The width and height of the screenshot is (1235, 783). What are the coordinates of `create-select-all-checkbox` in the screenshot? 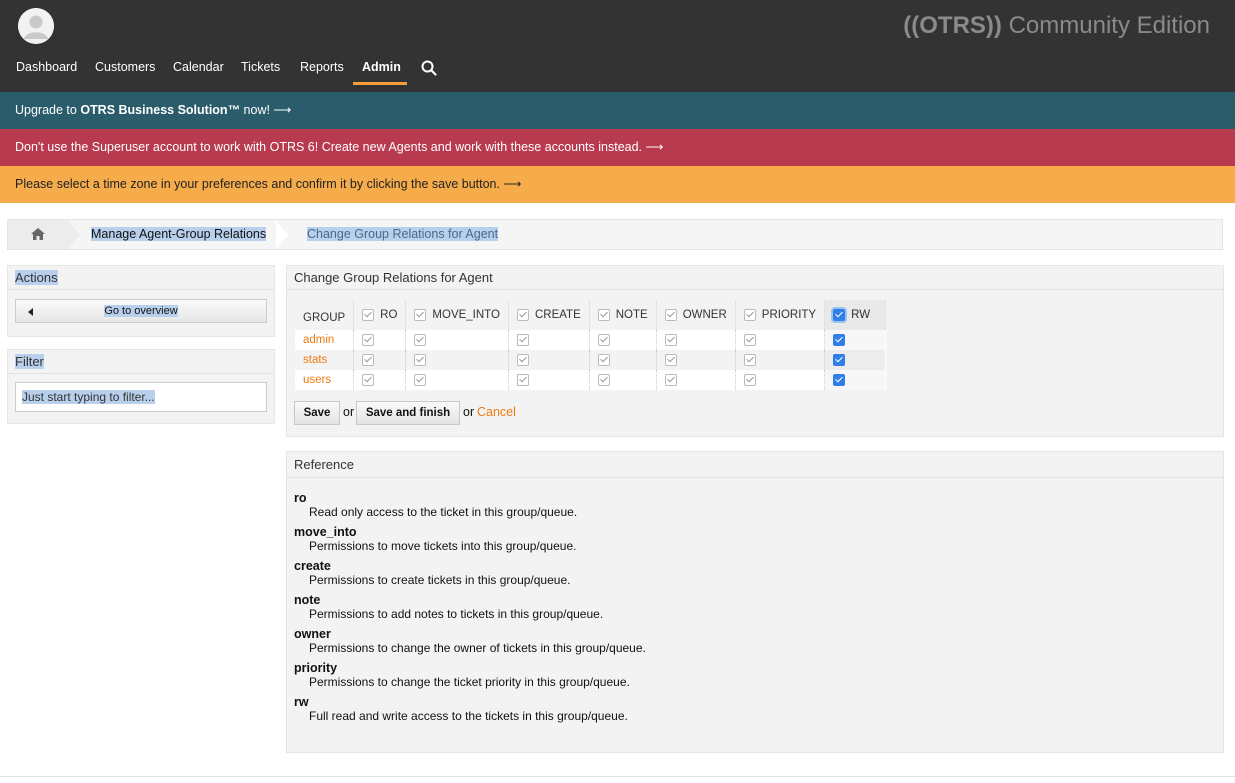 It's located at (522, 314).